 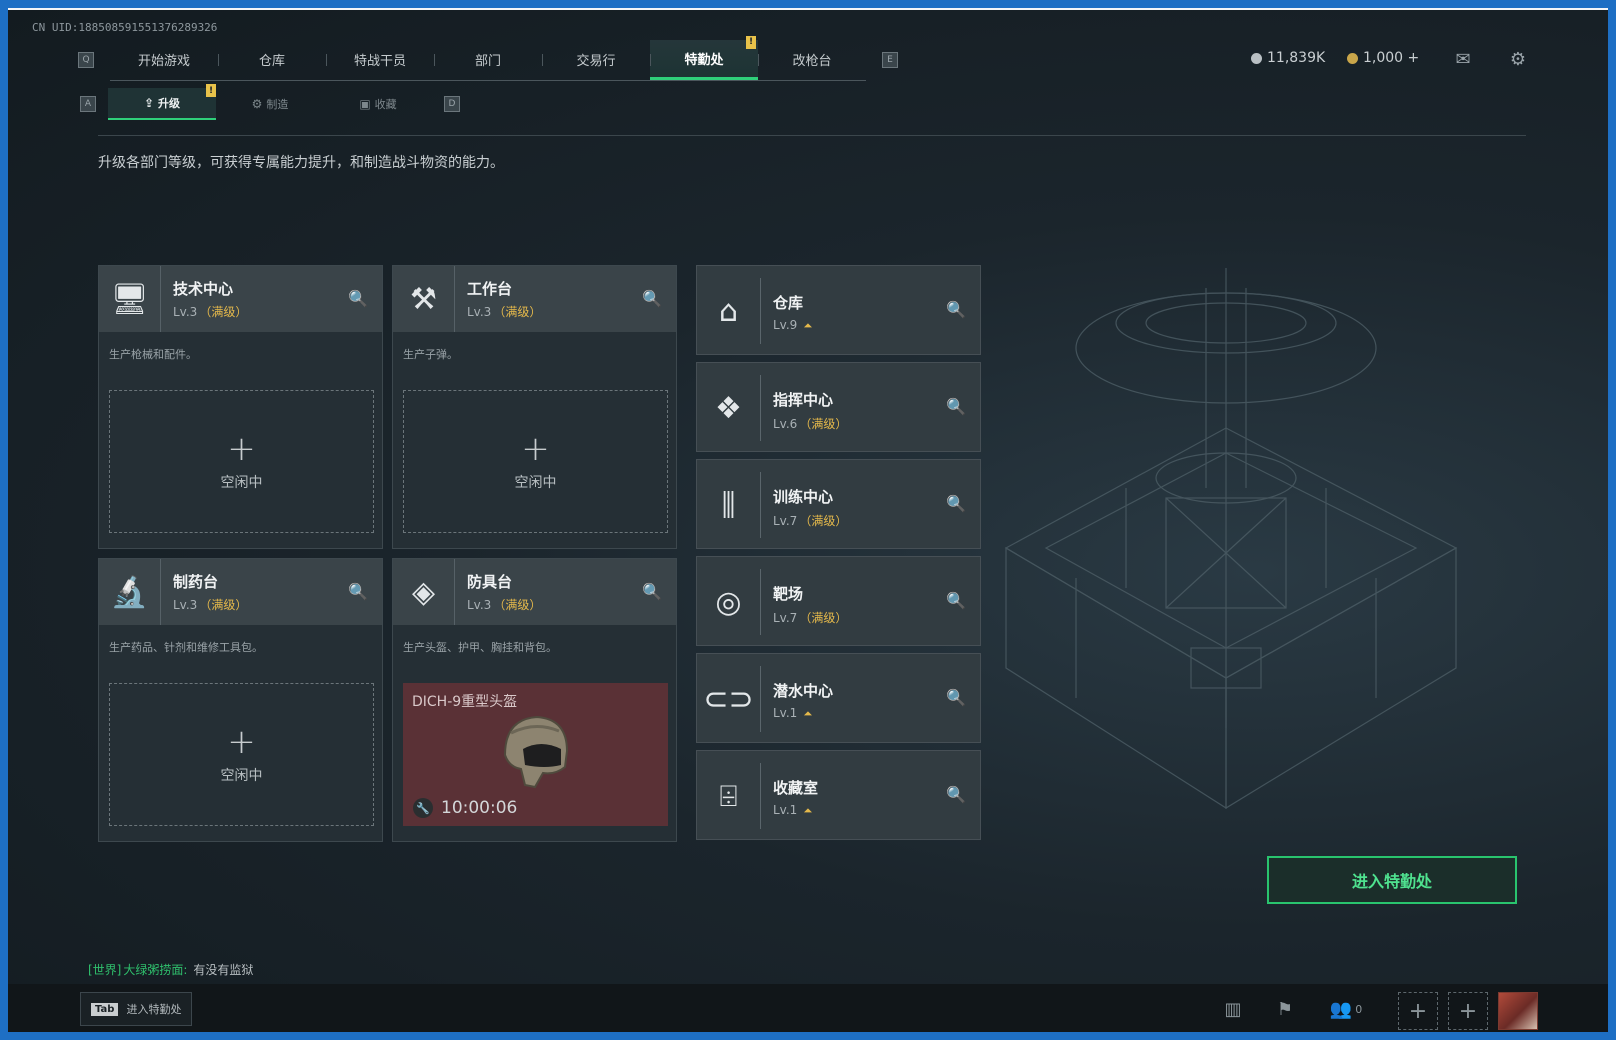 I want to click on silver-amount: 11,839K, so click(x=1296, y=58).